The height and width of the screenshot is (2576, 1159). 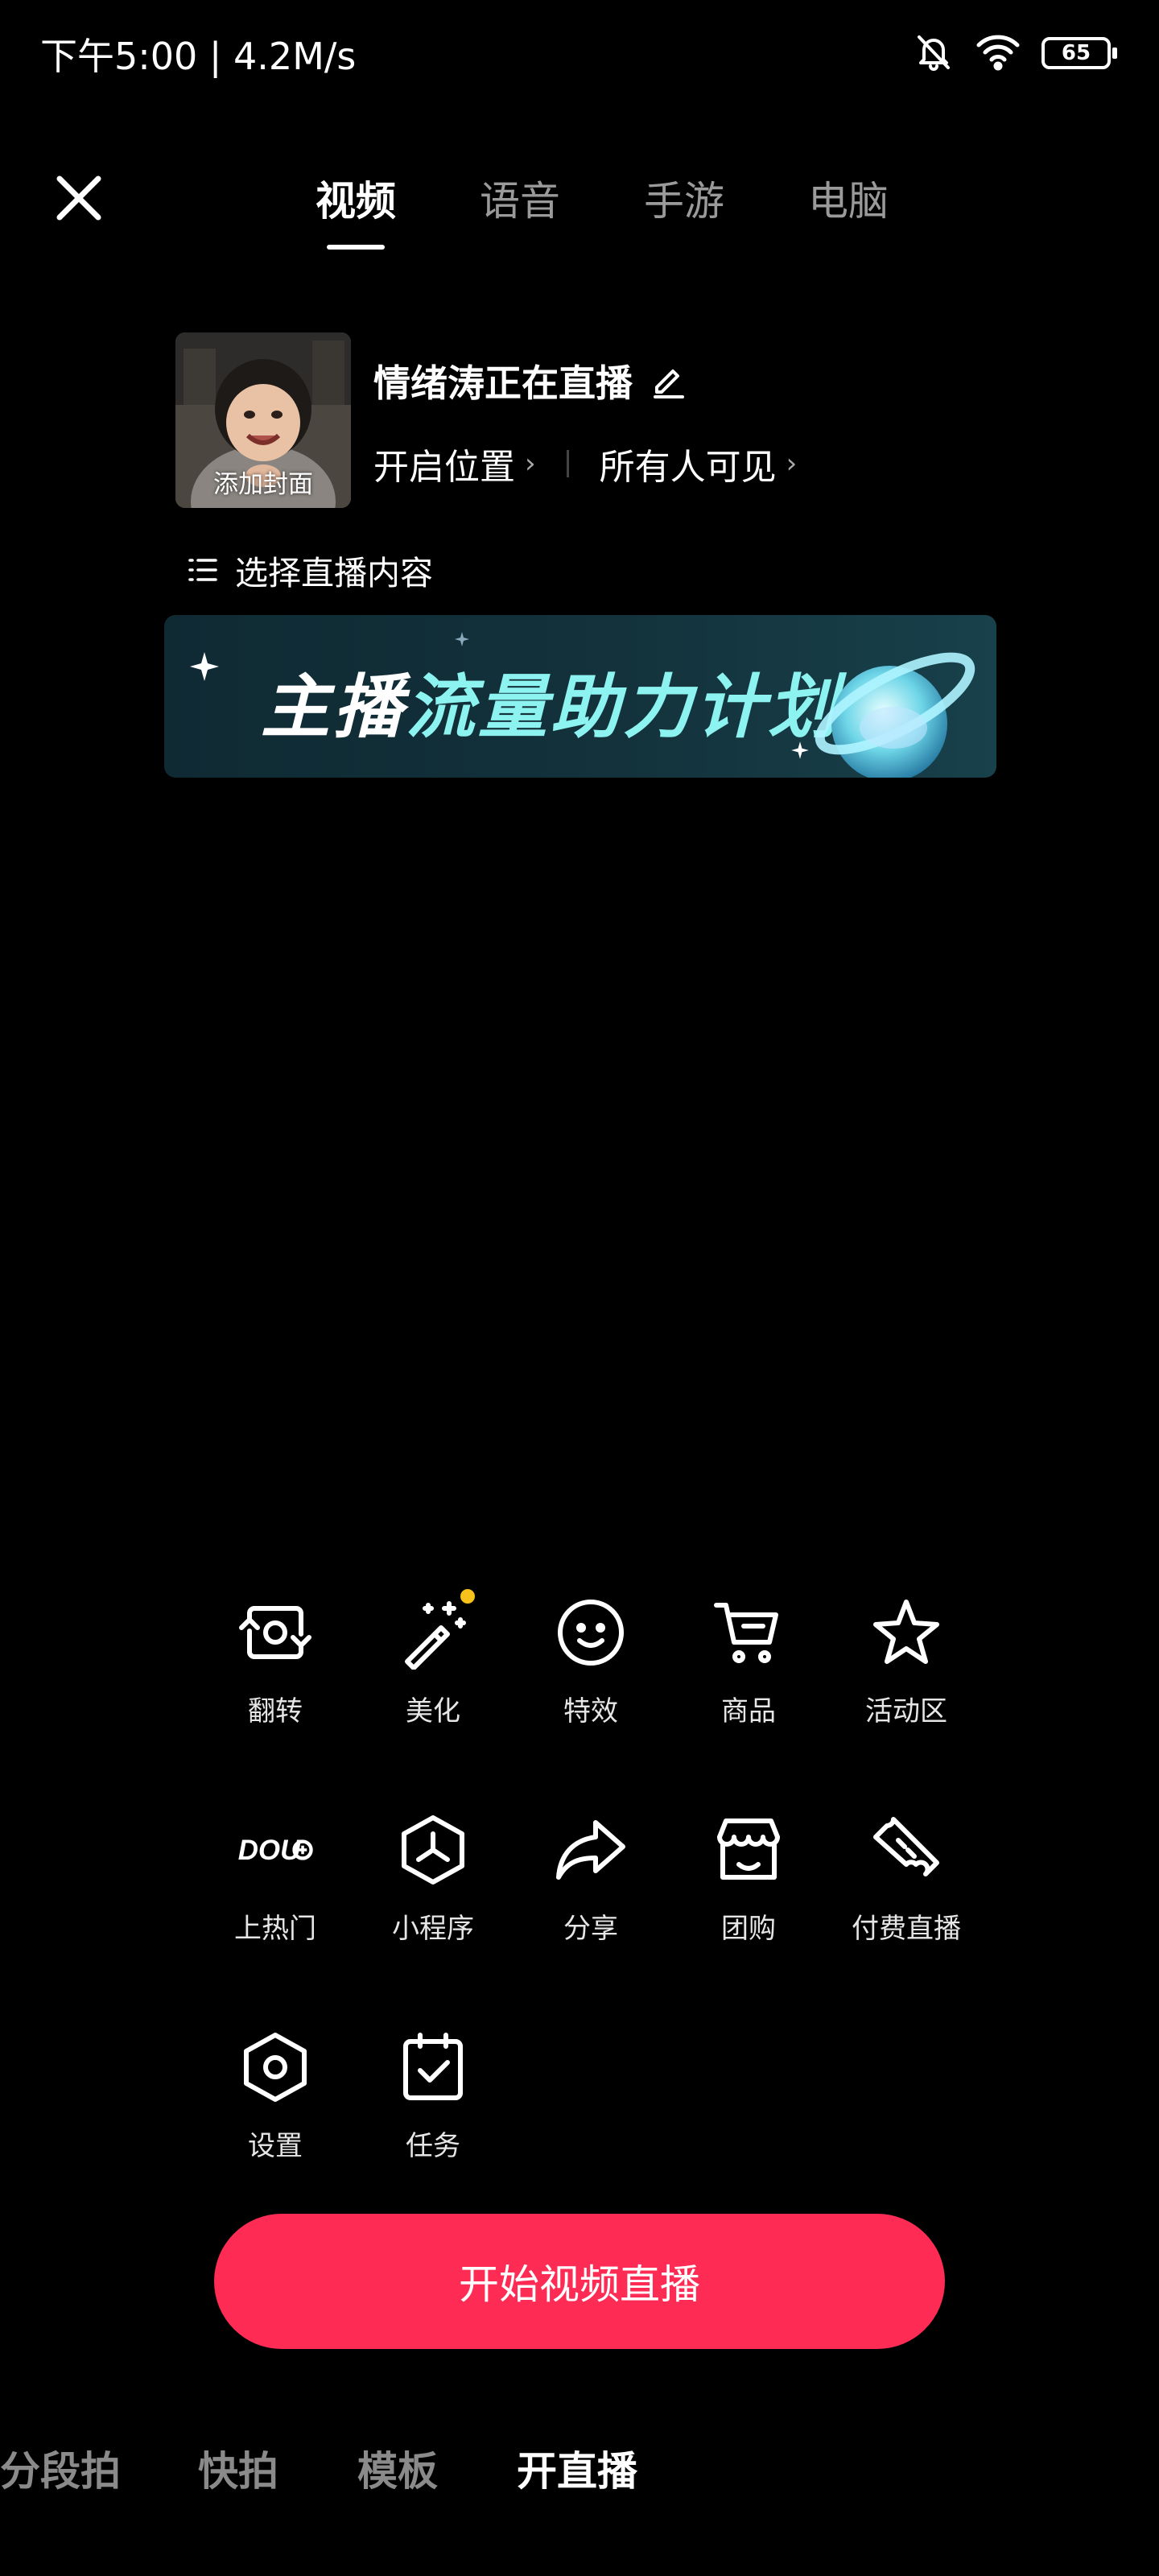 I want to click on dou-plus-icon: DOU, so click(x=275, y=1850).